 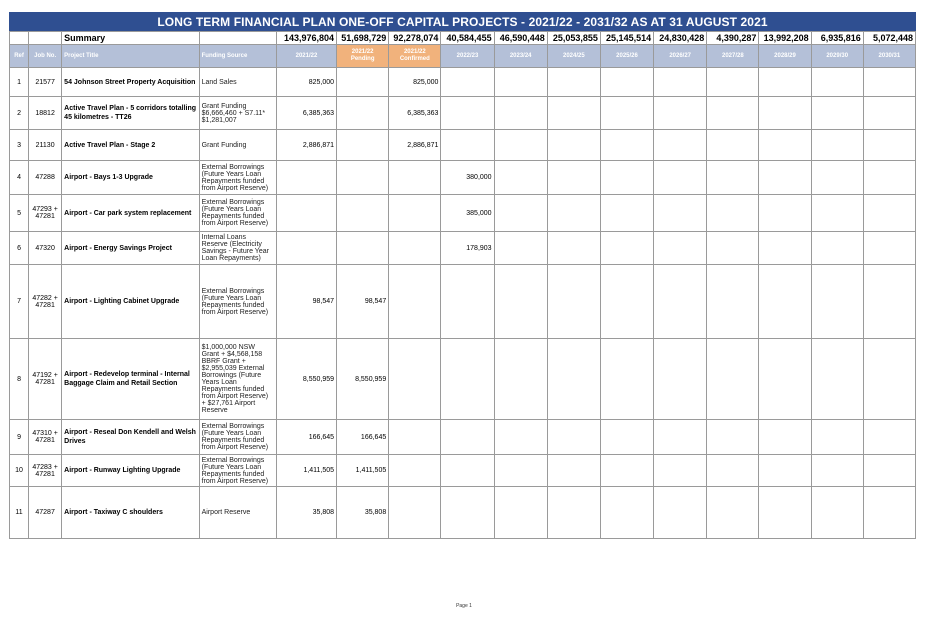 I want to click on year-header: 2028/29, so click(x=785, y=56).